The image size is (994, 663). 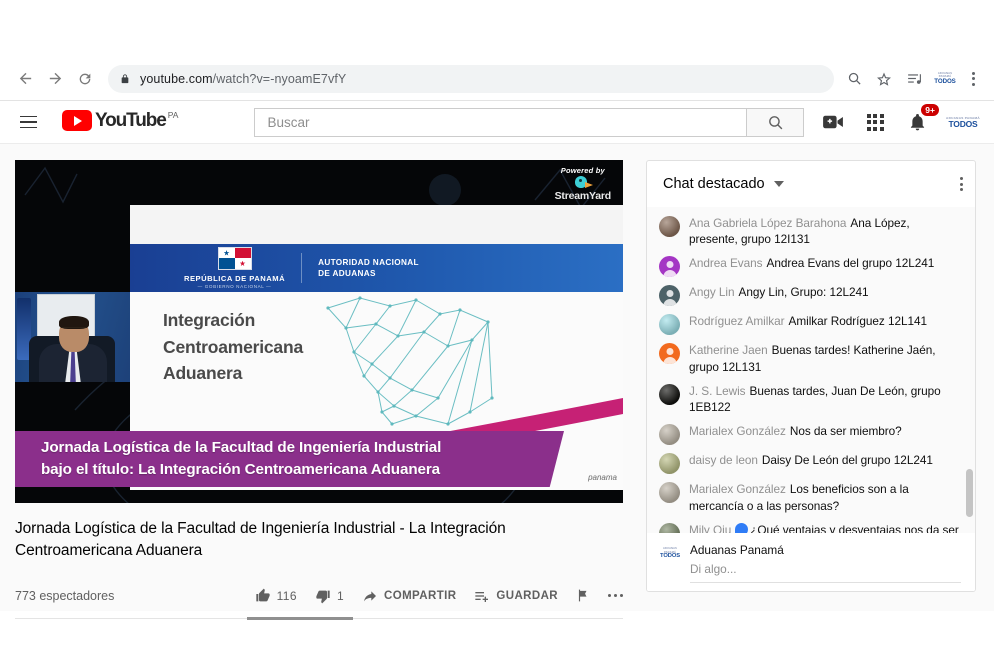 I want to click on create-video-icon, so click(x=833, y=122).